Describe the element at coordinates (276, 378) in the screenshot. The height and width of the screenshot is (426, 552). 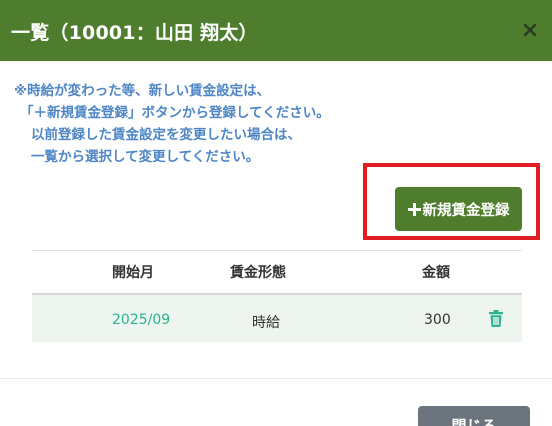
I see `footer-divider` at that location.